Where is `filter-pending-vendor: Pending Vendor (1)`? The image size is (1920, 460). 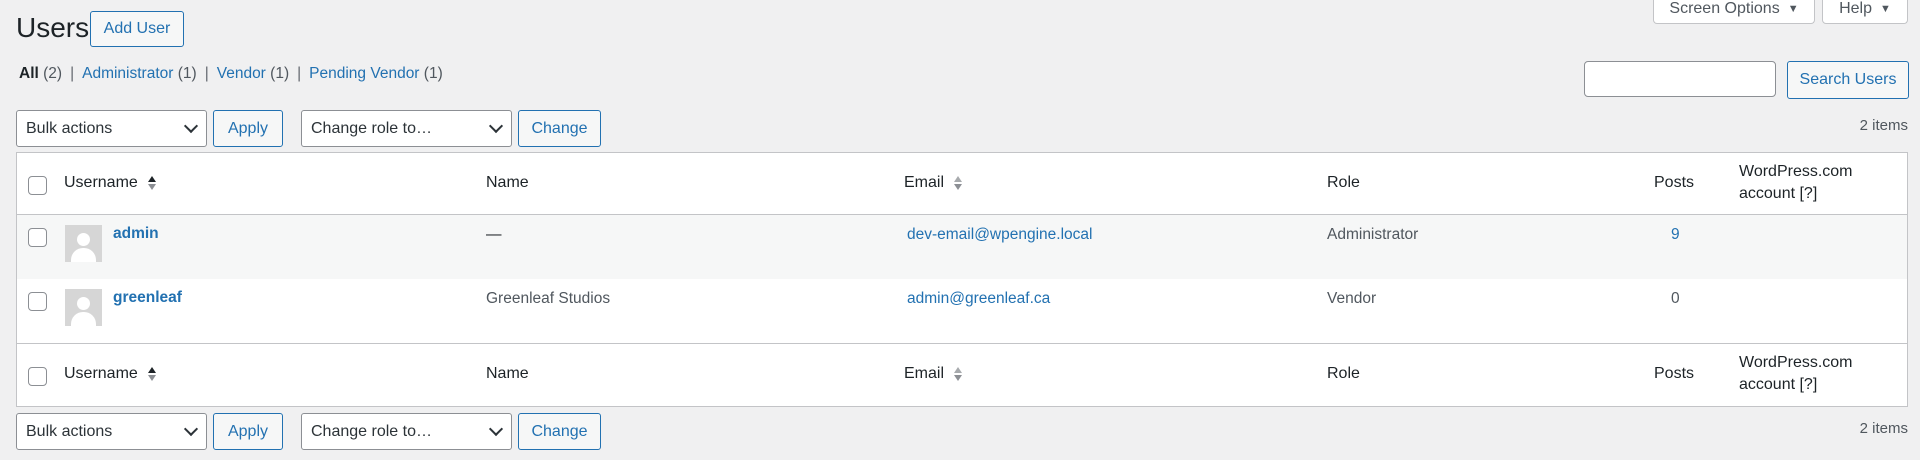
filter-pending-vendor: Pending Vendor (1) is located at coordinates (376, 74).